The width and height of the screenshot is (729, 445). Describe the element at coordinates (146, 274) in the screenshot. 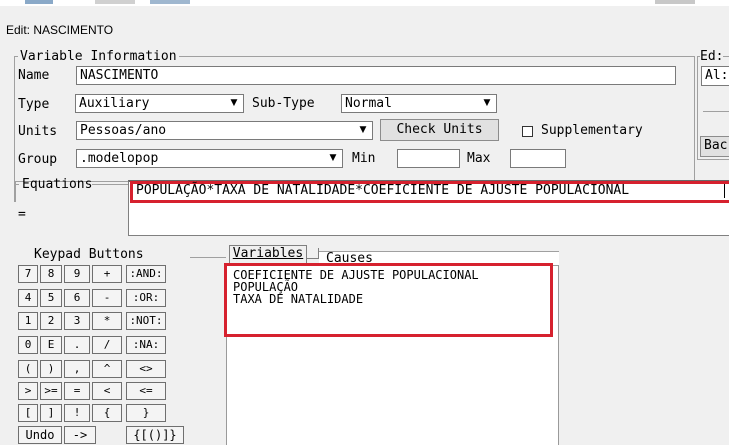

I see `keypad-button: :AND:` at that location.